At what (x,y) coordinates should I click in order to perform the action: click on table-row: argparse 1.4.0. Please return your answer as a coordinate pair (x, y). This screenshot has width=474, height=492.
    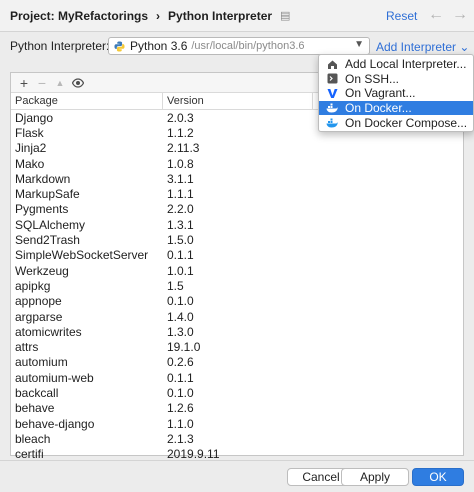
    Looking at the image, I should click on (237, 316).